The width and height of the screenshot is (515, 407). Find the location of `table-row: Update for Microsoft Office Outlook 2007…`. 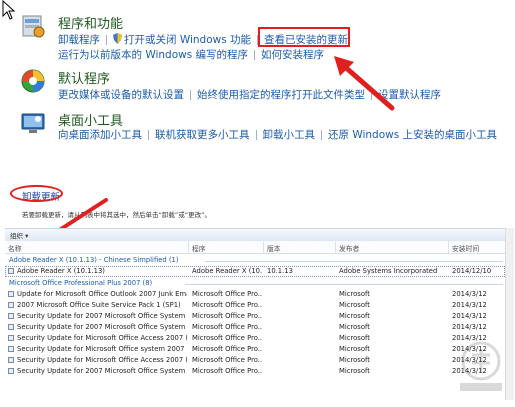

table-row: Update for Microsoft Office Outlook 2007… is located at coordinates (255, 294).